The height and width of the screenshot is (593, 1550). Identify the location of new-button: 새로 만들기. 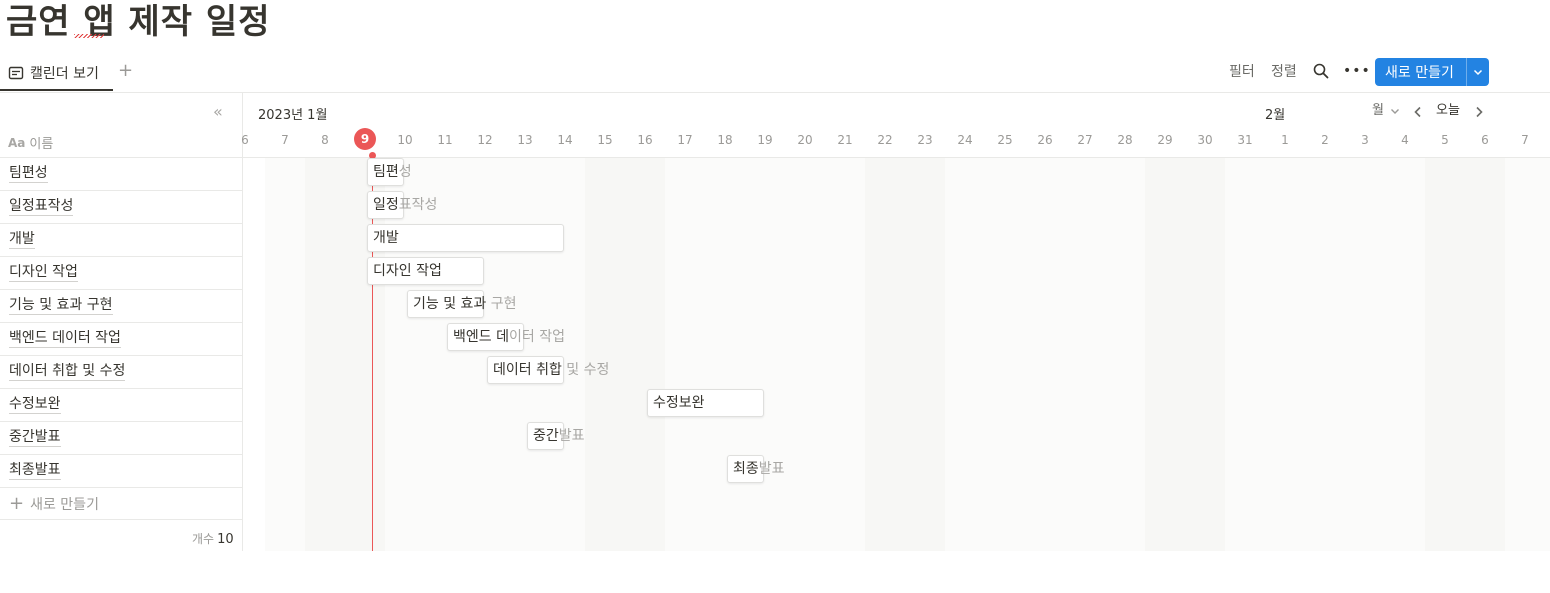
(1432, 72).